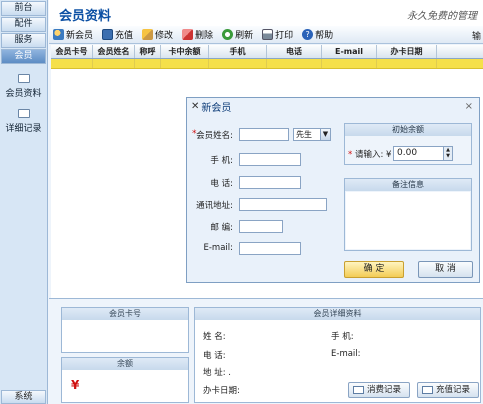 The width and height of the screenshot is (483, 404). Describe the element at coordinates (85, 16) in the screenshot. I see `page-title: 会员资料` at that location.